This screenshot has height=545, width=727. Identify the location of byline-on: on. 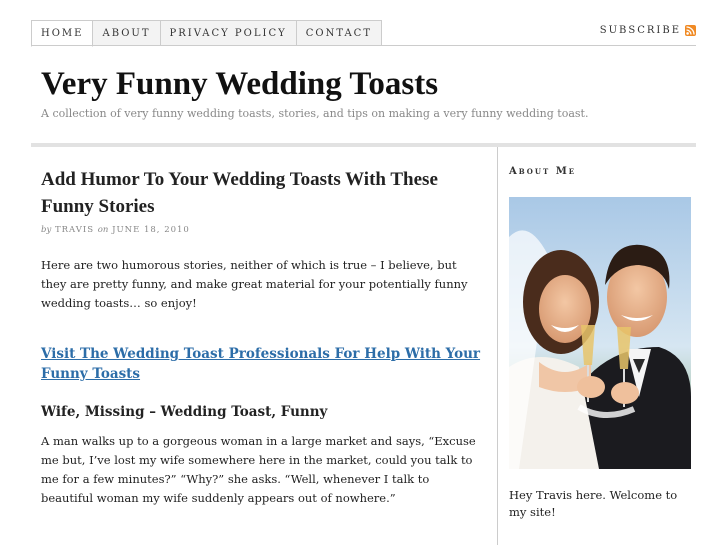
(103, 230).